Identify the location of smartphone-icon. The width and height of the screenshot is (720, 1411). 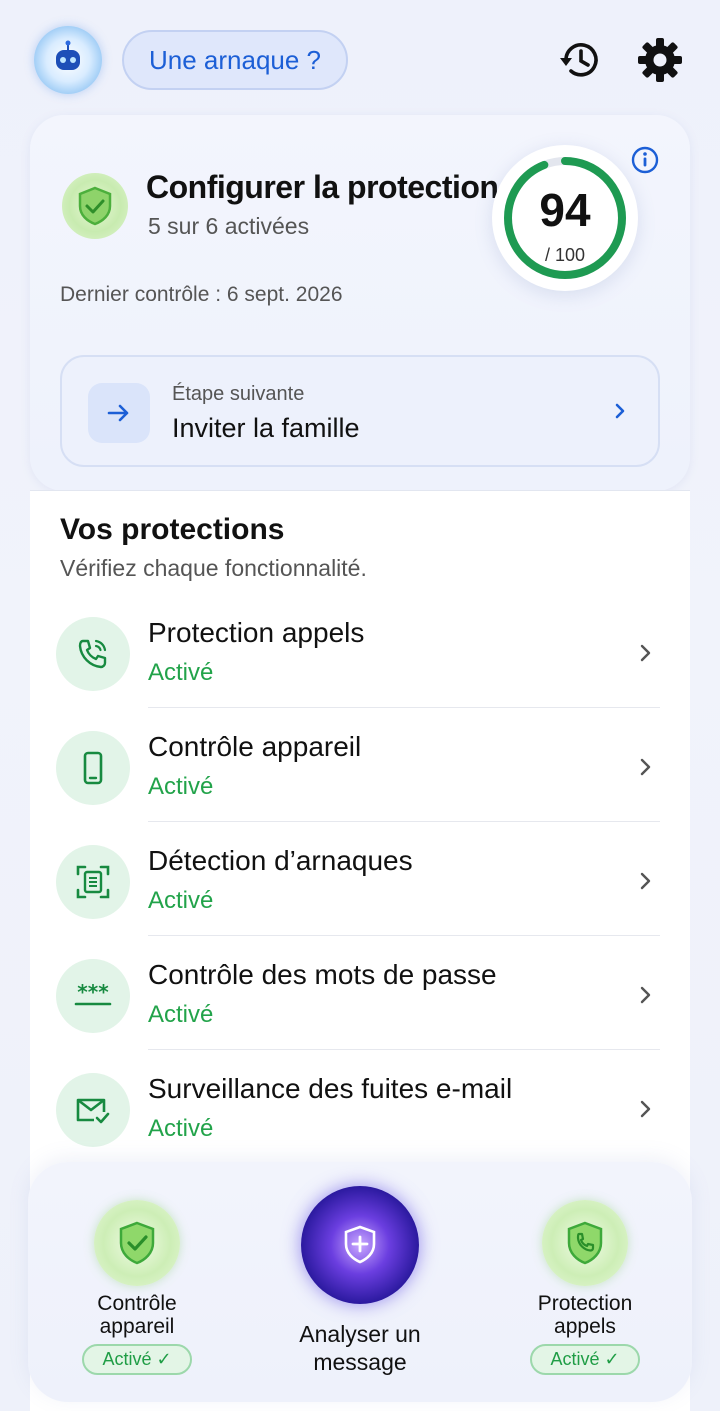
(93, 768).